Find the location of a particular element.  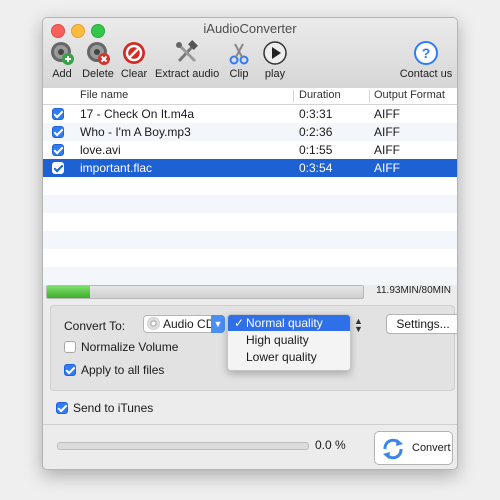

contact-us-button: ? Contact us is located at coordinates (426, 60).